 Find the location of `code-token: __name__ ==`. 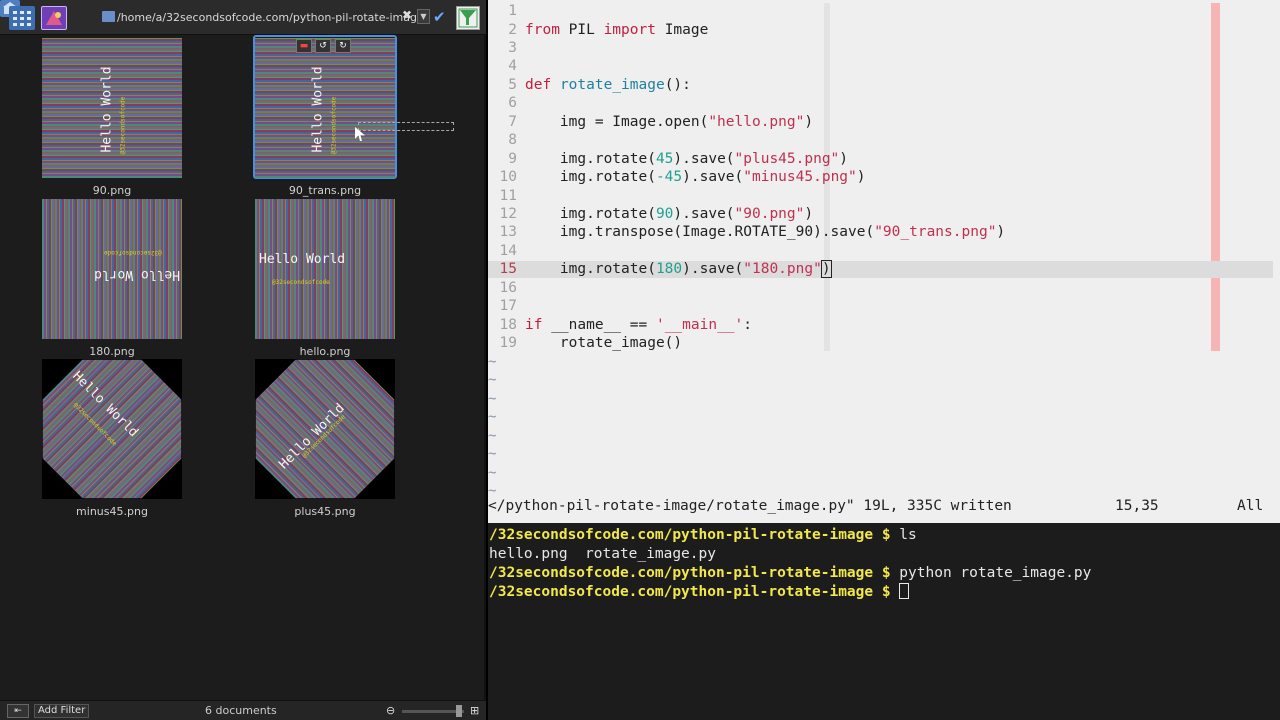

code-token: __name__ == is located at coordinates (599, 325).